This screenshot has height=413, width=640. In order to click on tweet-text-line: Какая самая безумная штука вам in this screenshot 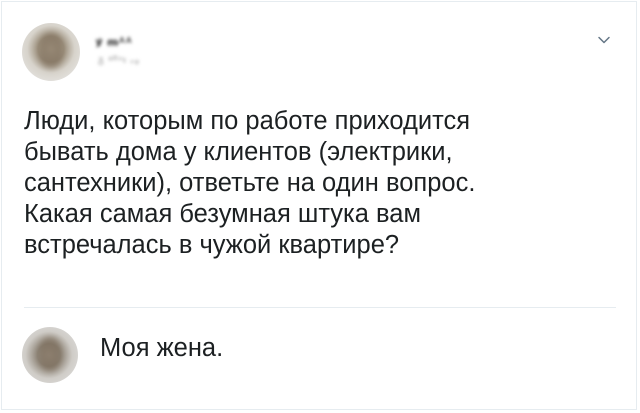, I will do `click(222, 214)`.